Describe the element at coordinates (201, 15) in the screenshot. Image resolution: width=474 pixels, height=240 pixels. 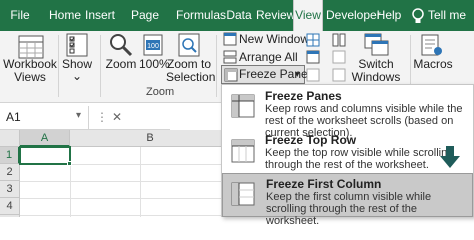
I see `tab-formulas: Formulas` at that location.